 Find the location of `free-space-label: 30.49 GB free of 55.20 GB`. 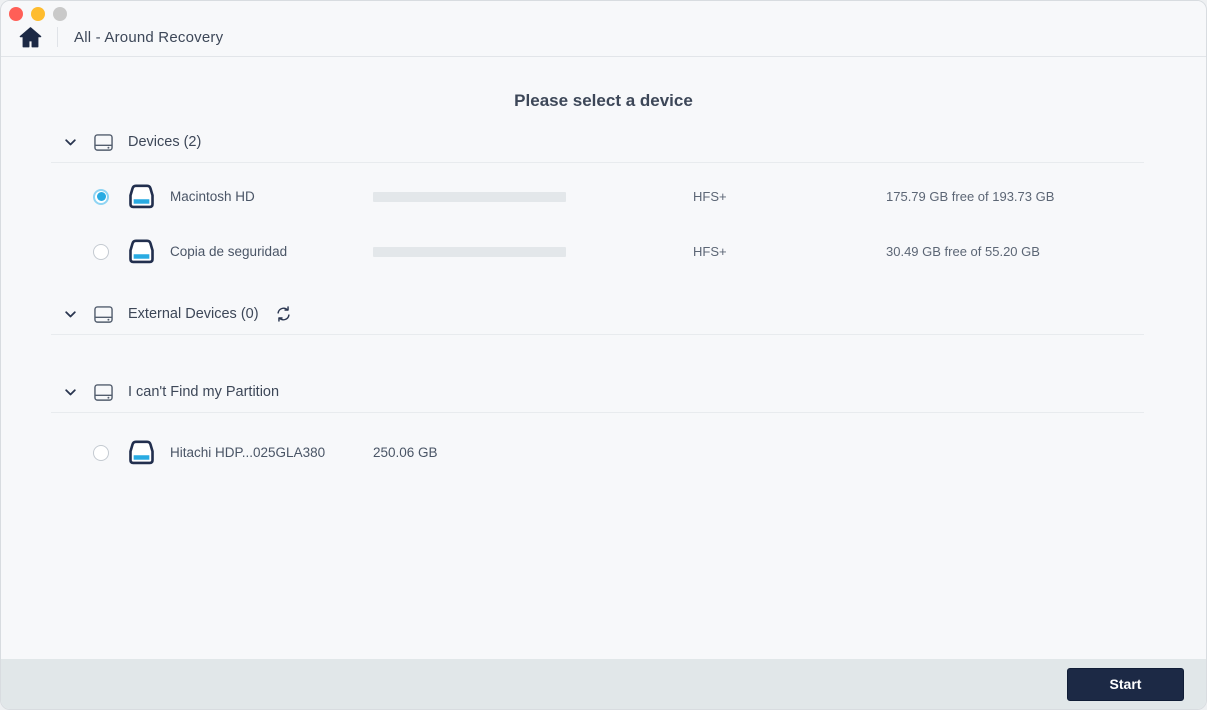

free-space-label: 30.49 GB free of 55.20 GB is located at coordinates (963, 251).